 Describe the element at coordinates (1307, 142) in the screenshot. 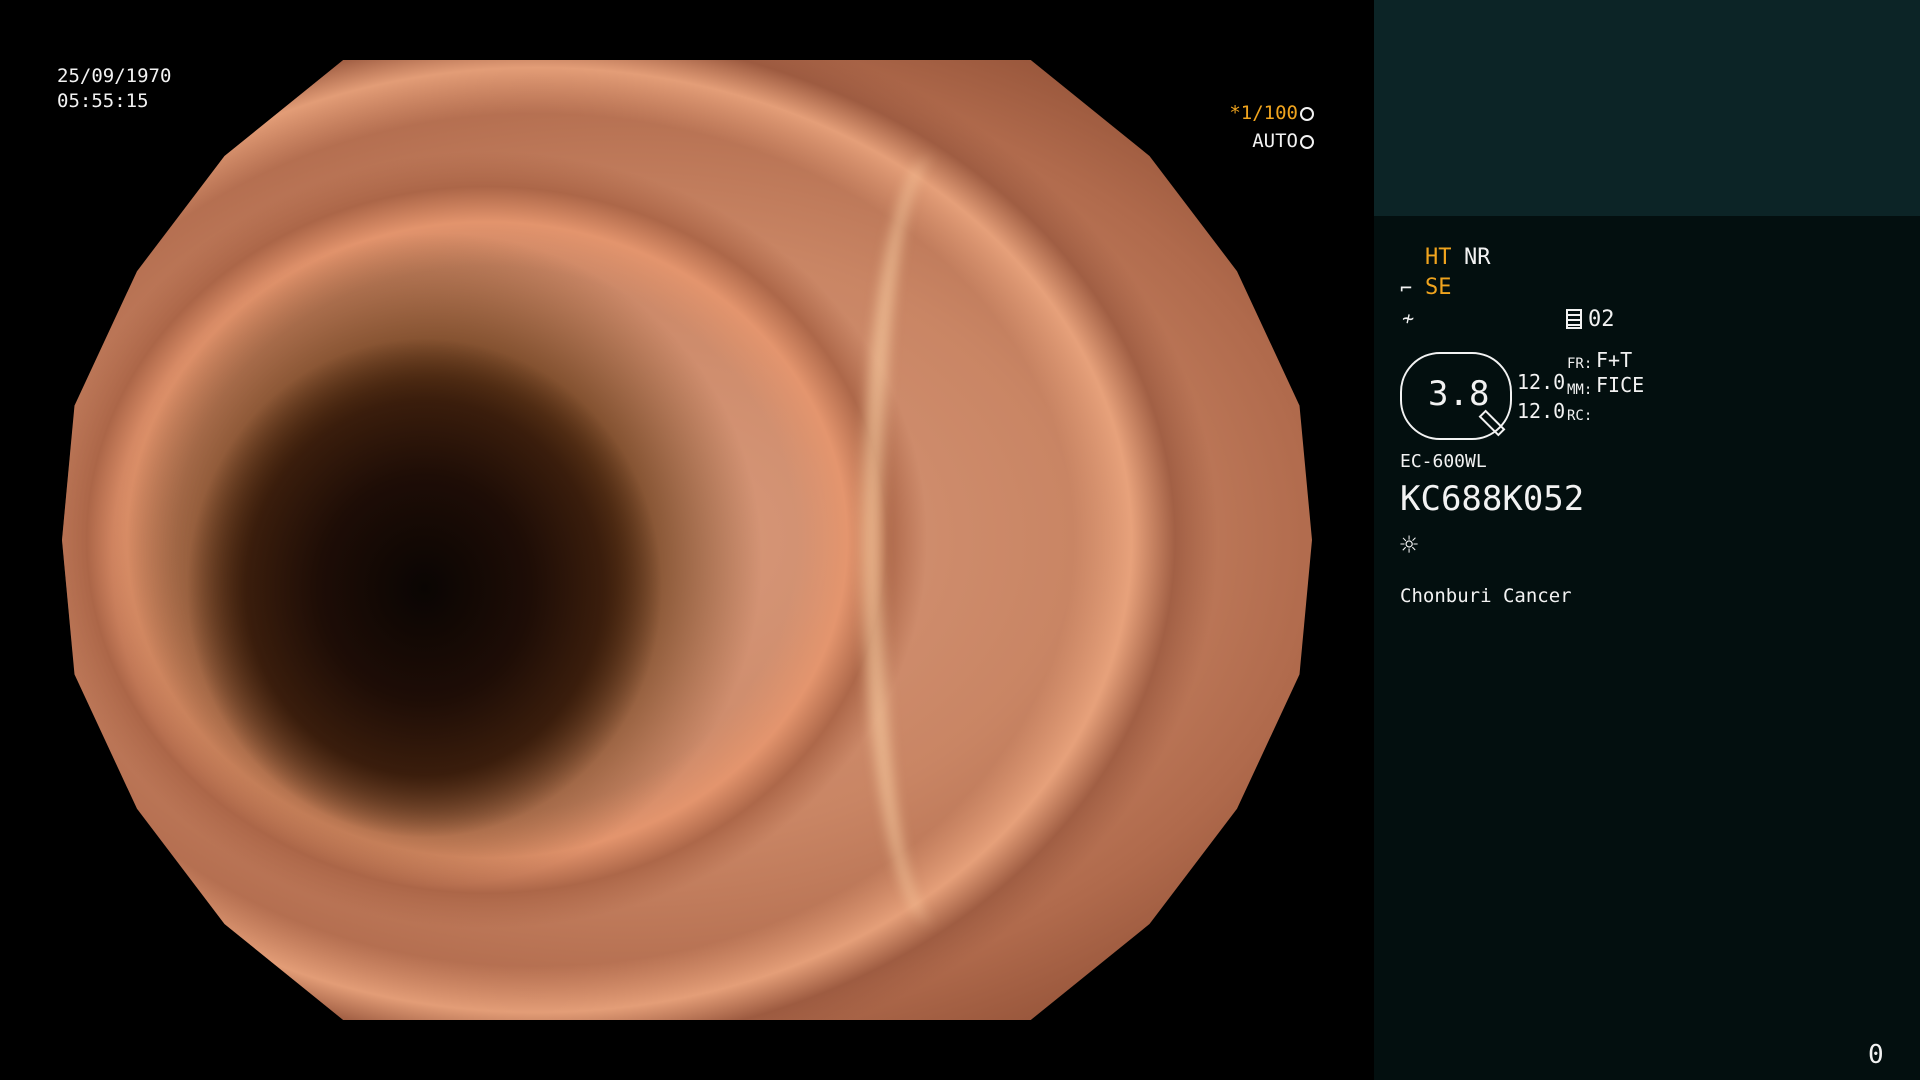

I see `auto-icon` at that location.